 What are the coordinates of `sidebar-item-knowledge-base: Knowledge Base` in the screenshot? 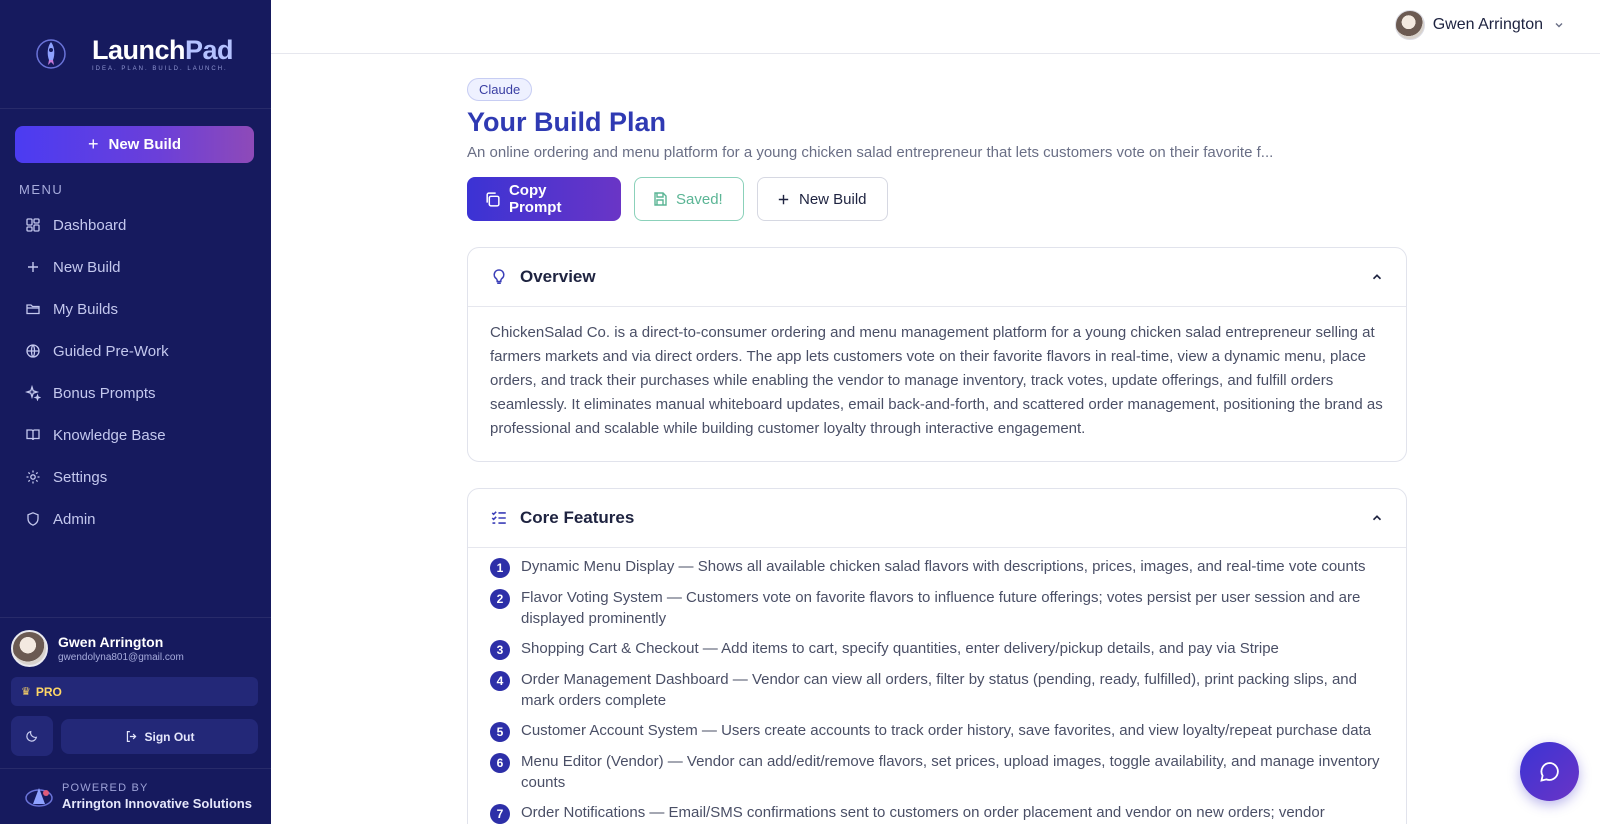 It's located at (135, 435).